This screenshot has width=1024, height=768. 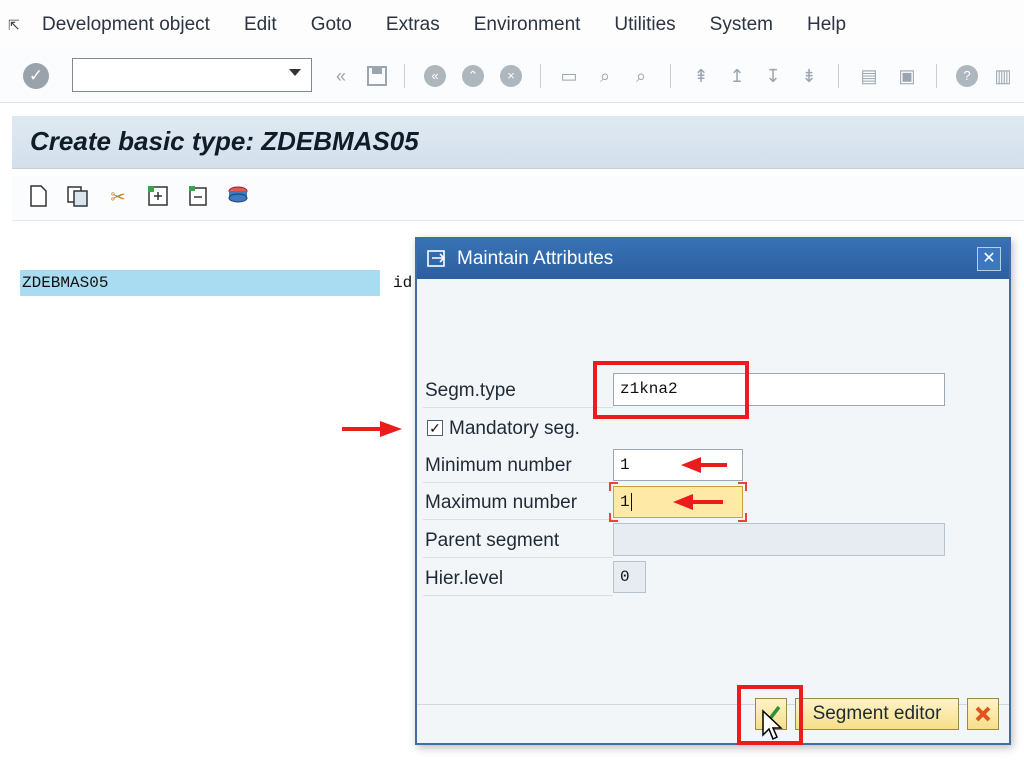 What do you see at coordinates (631, 501) in the screenshot?
I see `text-cursor` at bounding box center [631, 501].